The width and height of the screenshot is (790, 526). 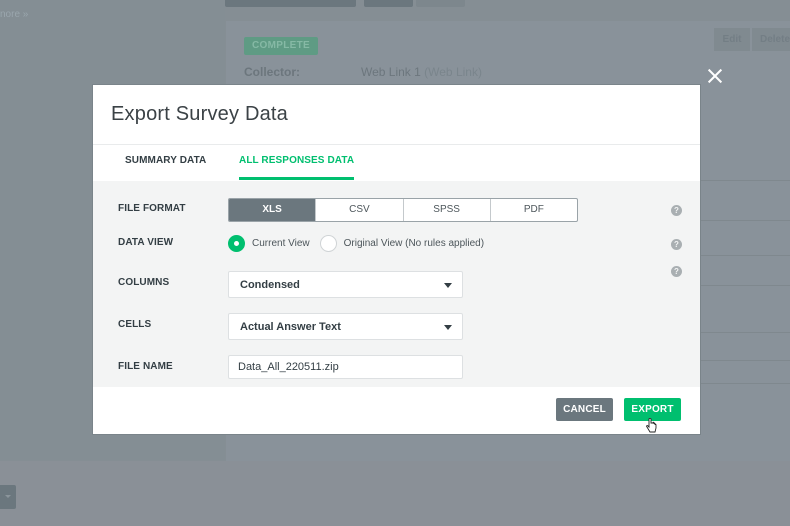 I want to click on dialog-title: Export Survey Data, so click(x=200, y=114).